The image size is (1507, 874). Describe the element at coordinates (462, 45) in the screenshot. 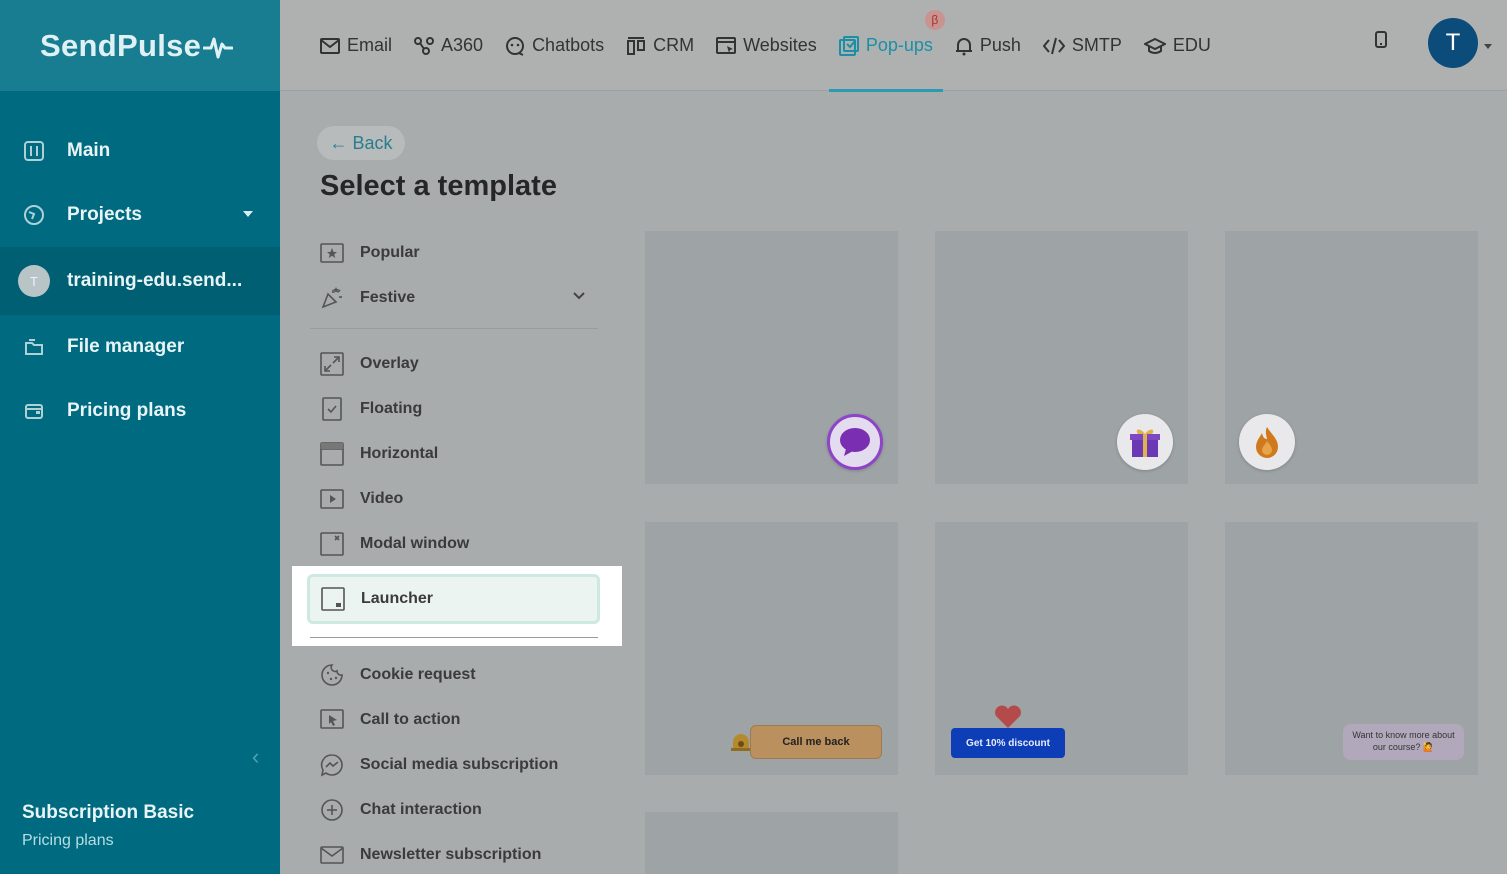

I see `nav-label: A360` at that location.